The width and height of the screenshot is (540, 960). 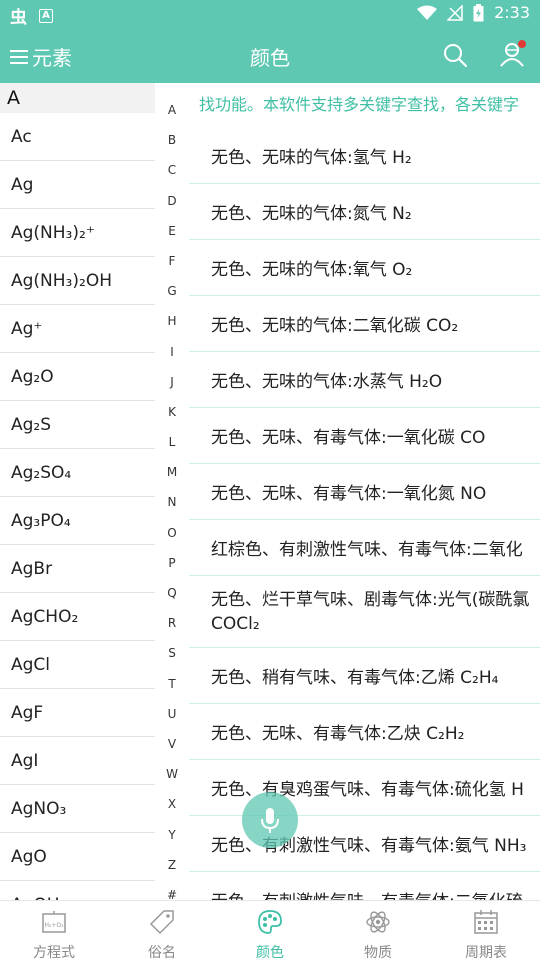 What do you see at coordinates (77, 809) in the screenshot?
I see `formula-list-item: AgNO₃` at bounding box center [77, 809].